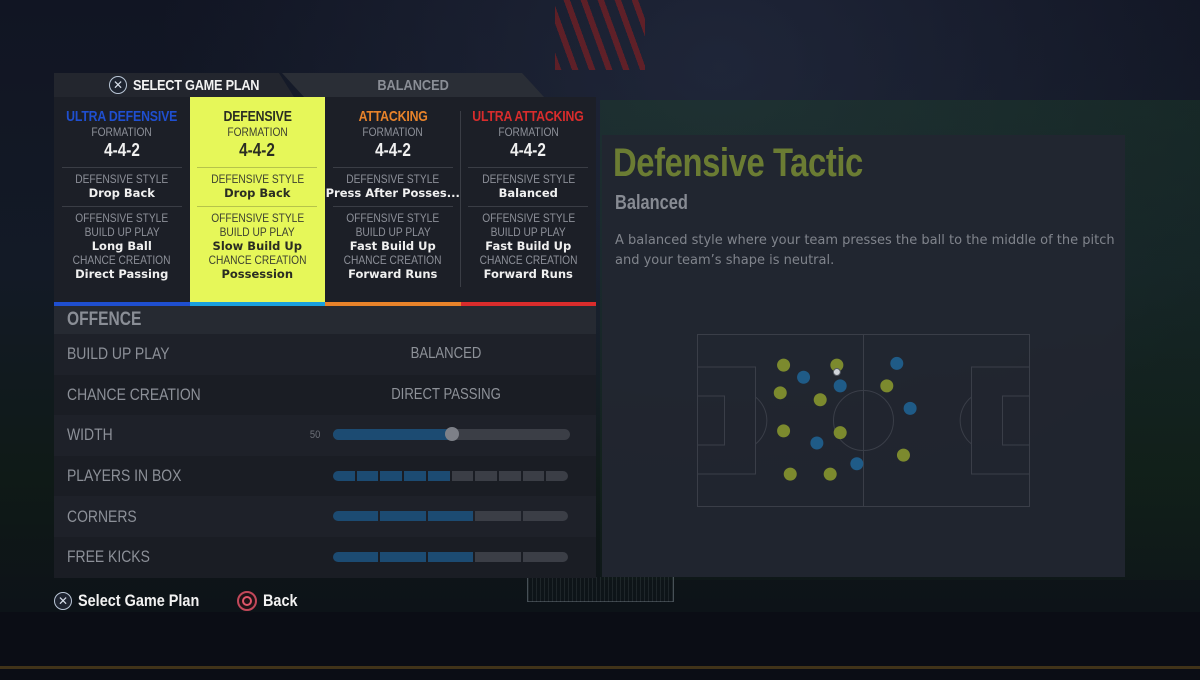 The height and width of the screenshot is (680, 1200). What do you see at coordinates (393, 274) in the screenshot?
I see `chance-creation-value: Forward Runs` at bounding box center [393, 274].